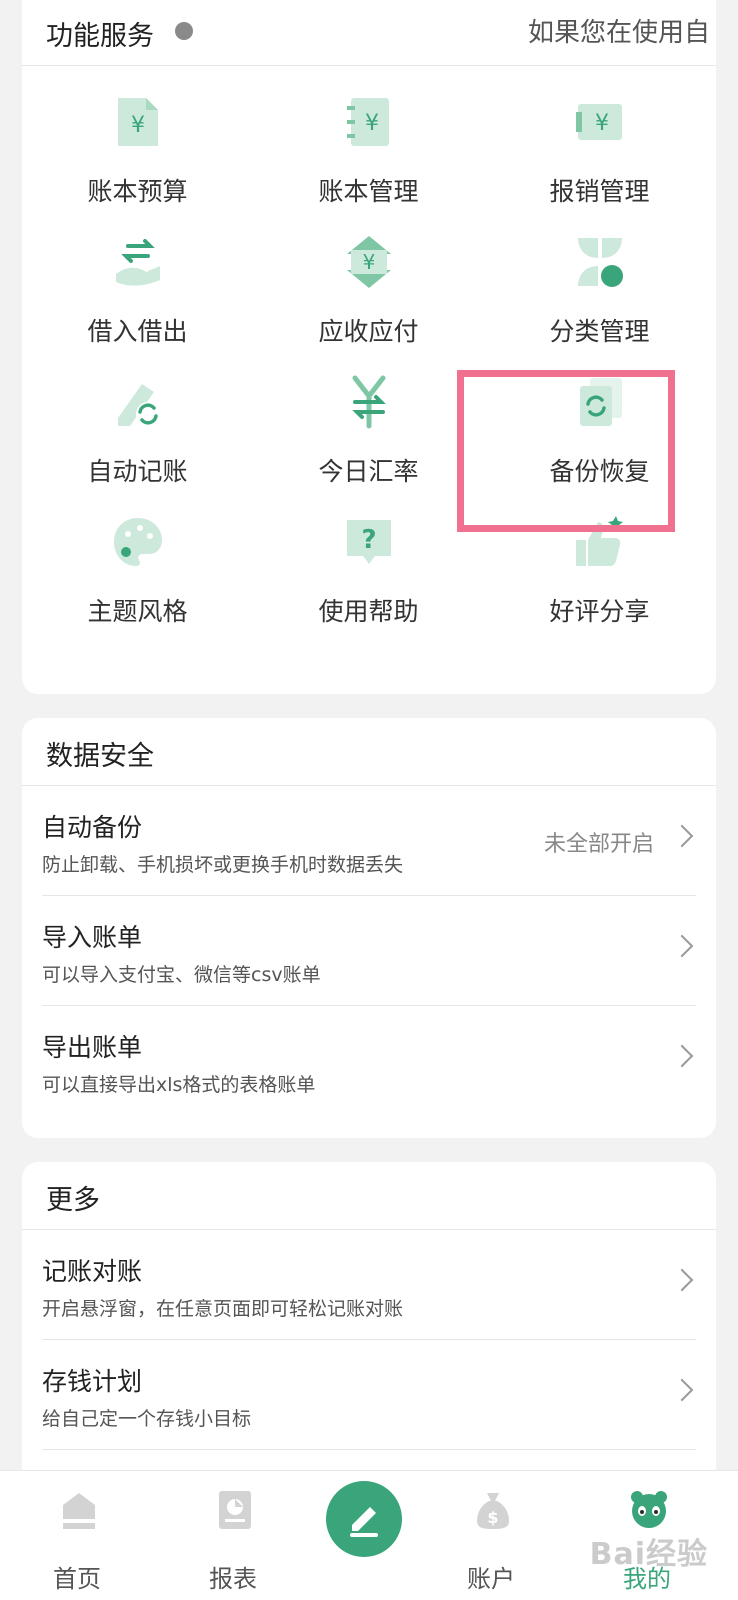 This screenshot has width=738, height=1600. What do you see at coordinates (598, 844) in the screenshot?
I see `row-status-value: 未全部开启` at bounding box center [598, 844].